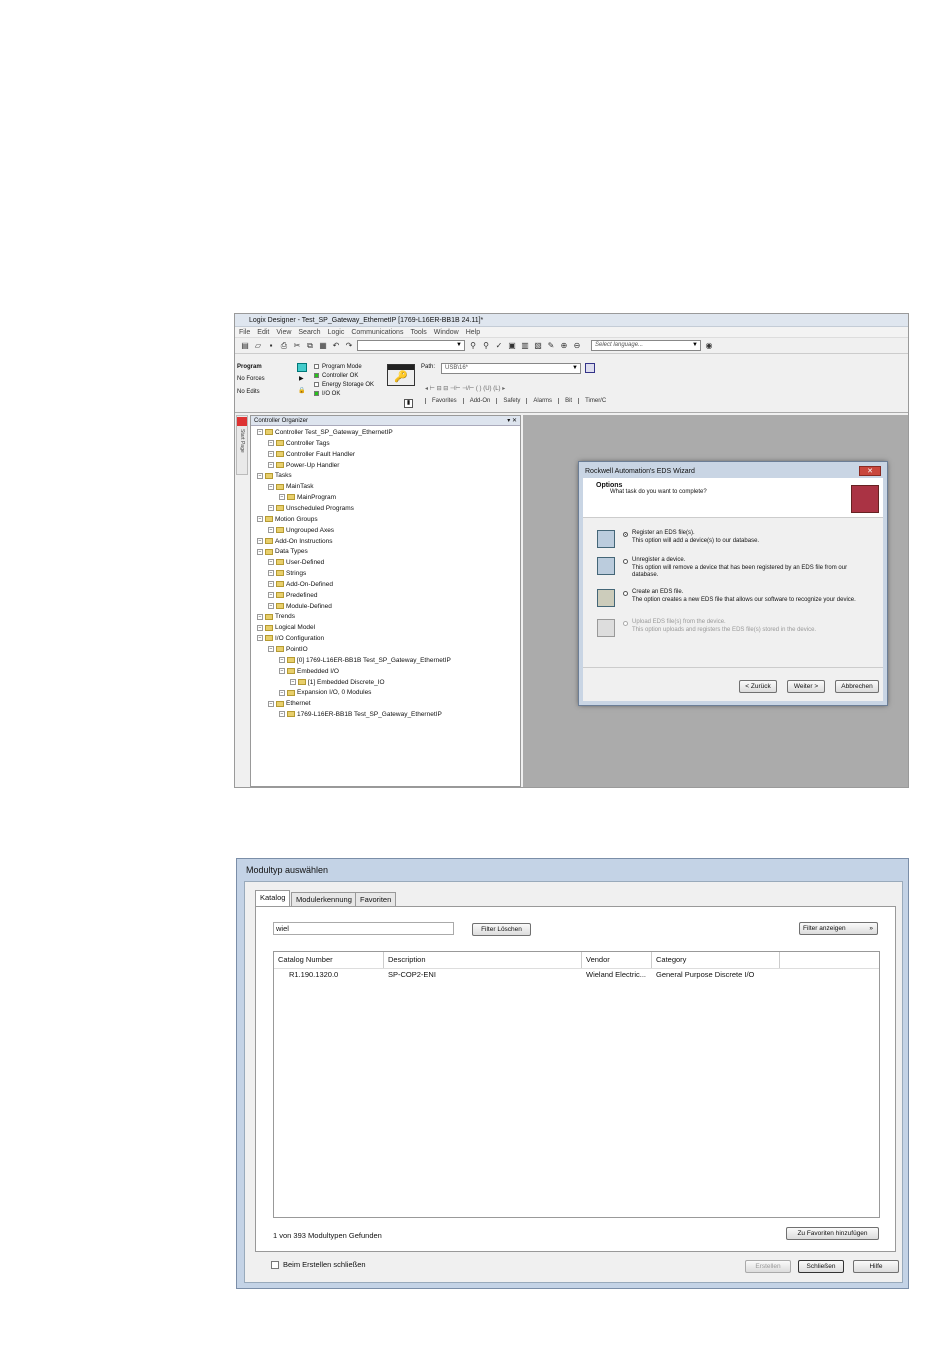  I want to click on clear-filter-button: Filter Löschen, so click(501, 929).